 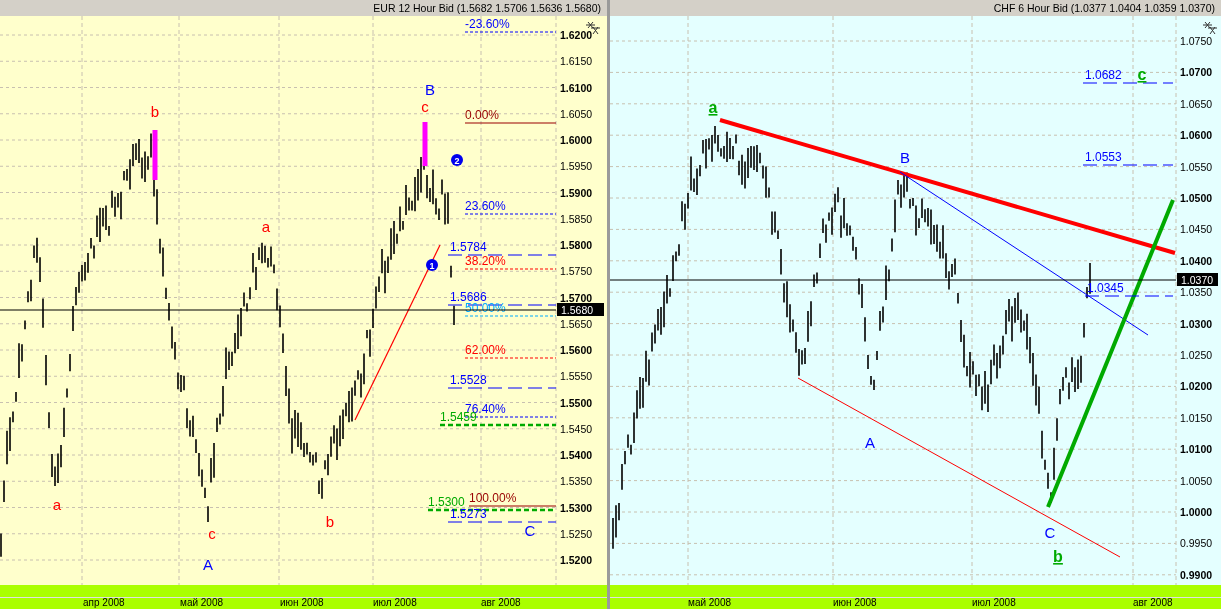 I want to click on current-price-label: 1.5680, so click(x=580, y=309).